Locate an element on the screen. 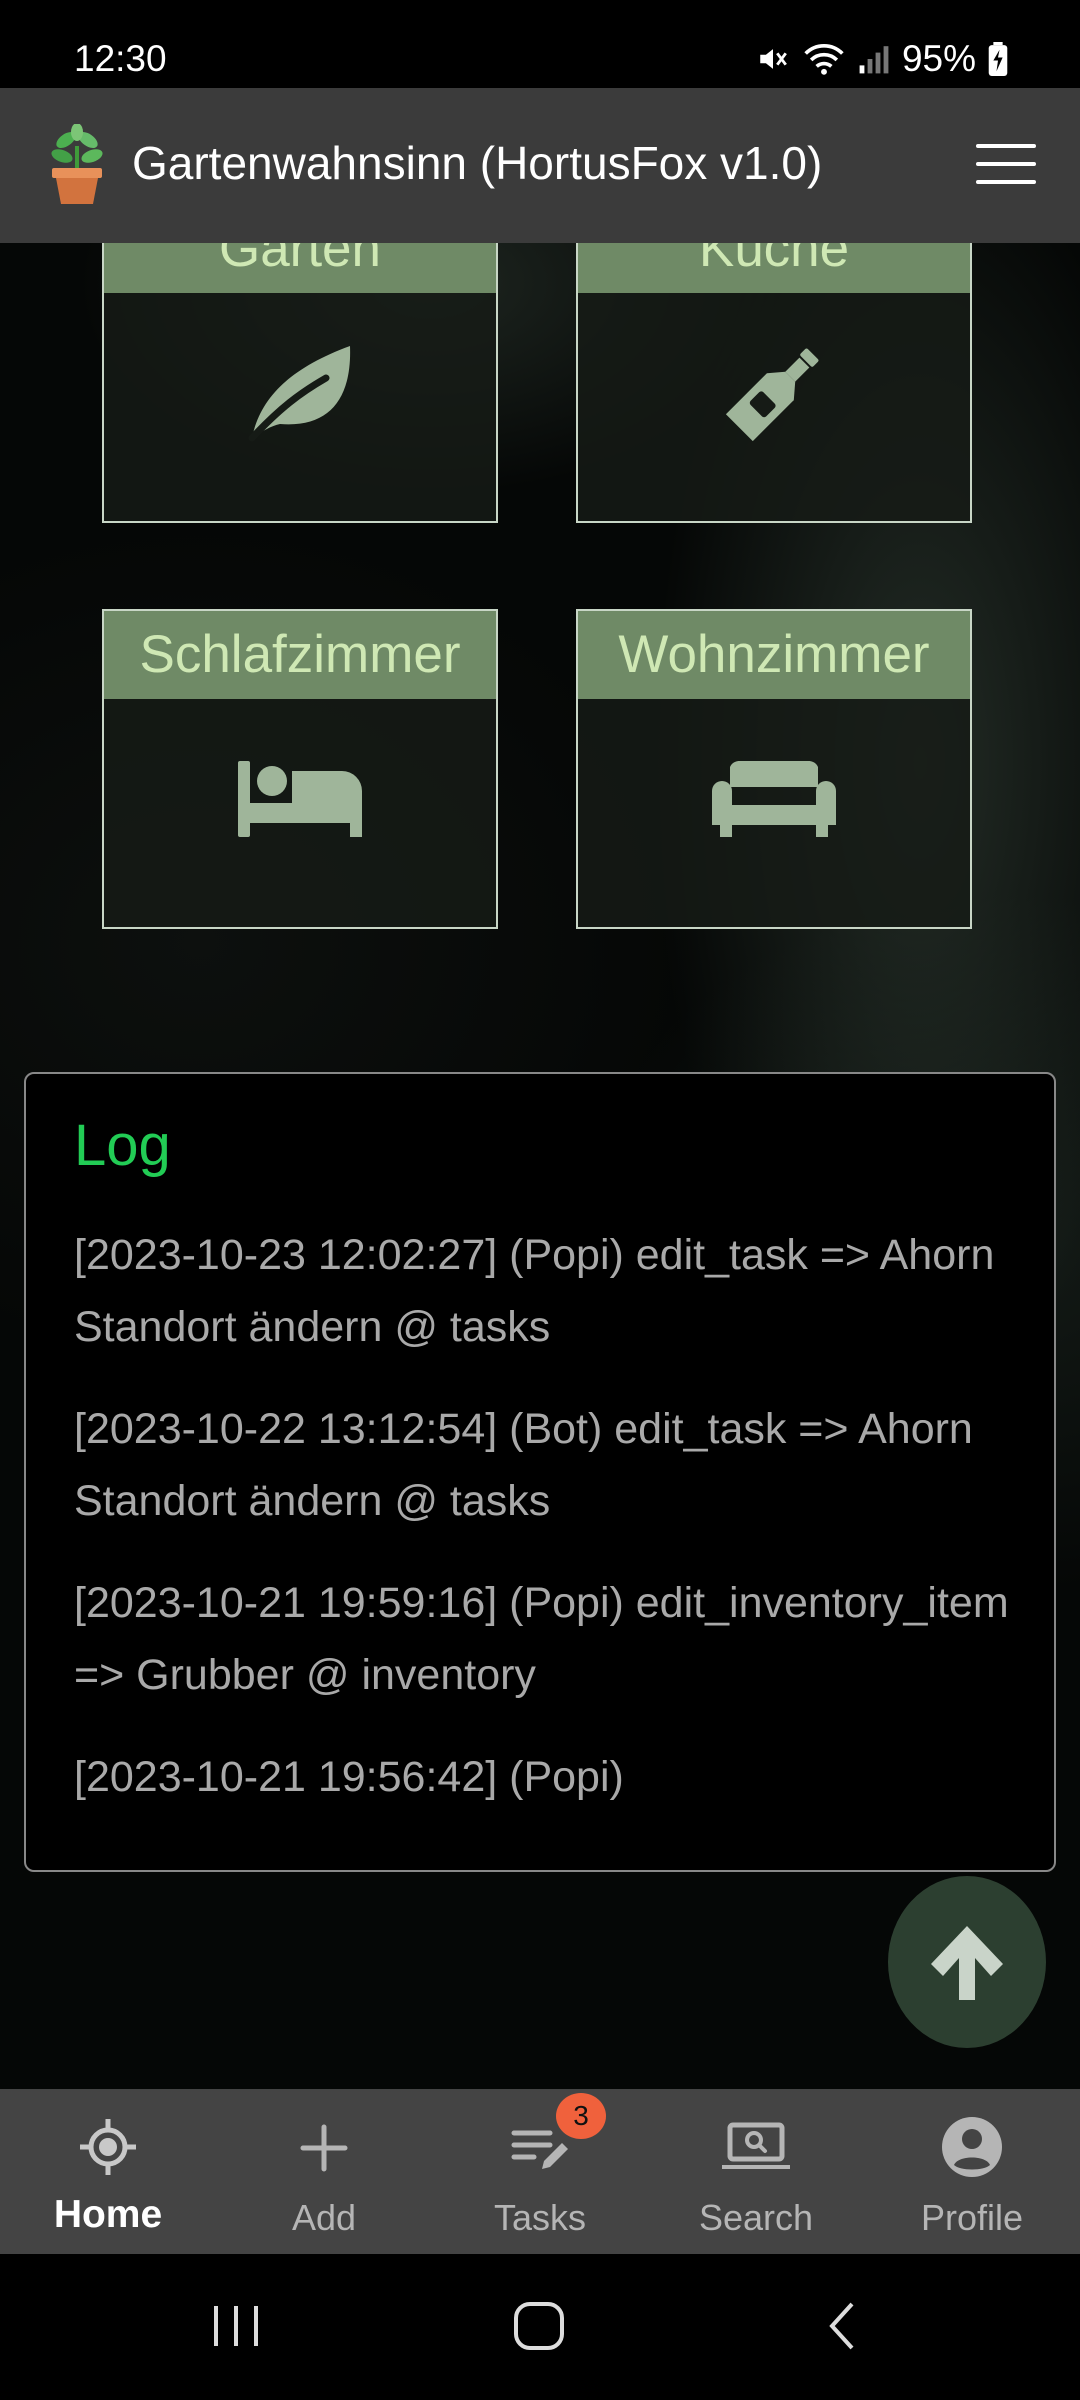 The height and width of the screenshot is (2400, 1080). status-icons: 95% is located at coordinates (882, 59).